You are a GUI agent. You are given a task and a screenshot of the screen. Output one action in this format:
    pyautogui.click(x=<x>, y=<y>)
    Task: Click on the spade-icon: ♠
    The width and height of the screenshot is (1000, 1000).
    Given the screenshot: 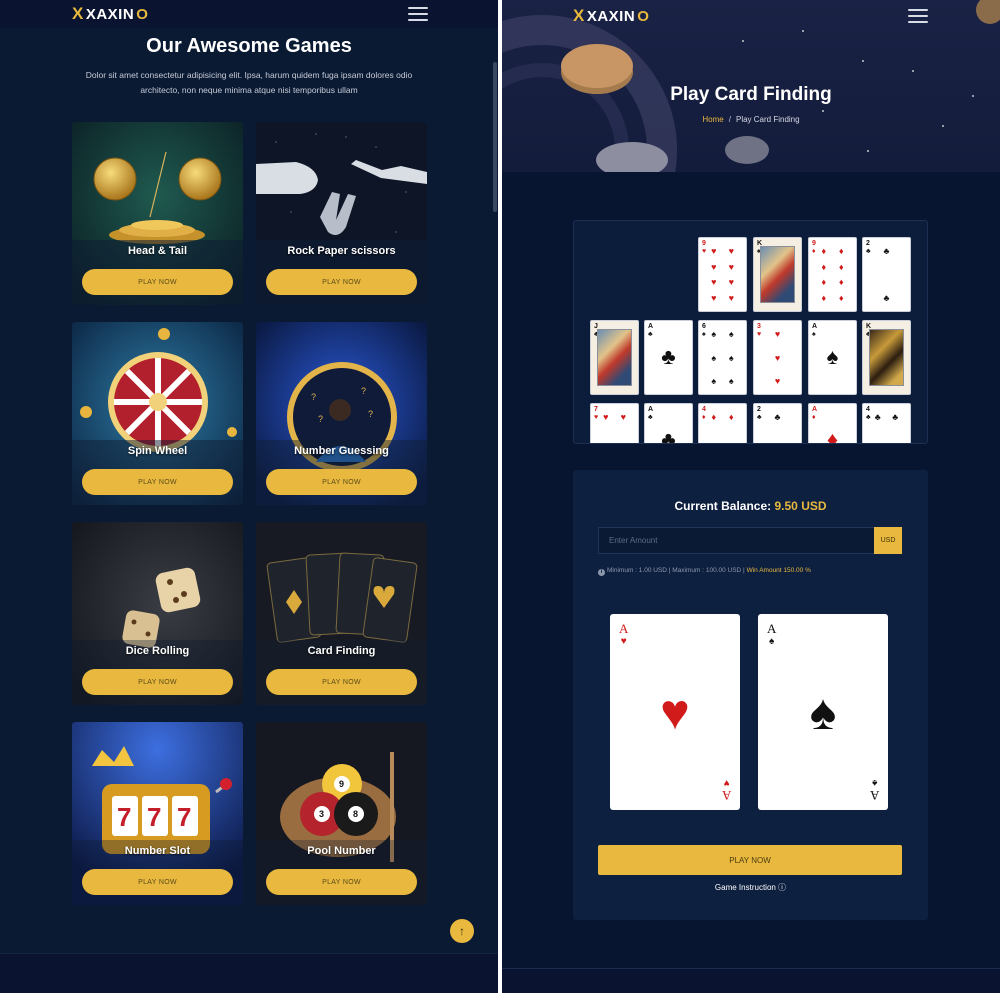 What is the action you would take?
    pyautogui.click(x=823, y=712)
    